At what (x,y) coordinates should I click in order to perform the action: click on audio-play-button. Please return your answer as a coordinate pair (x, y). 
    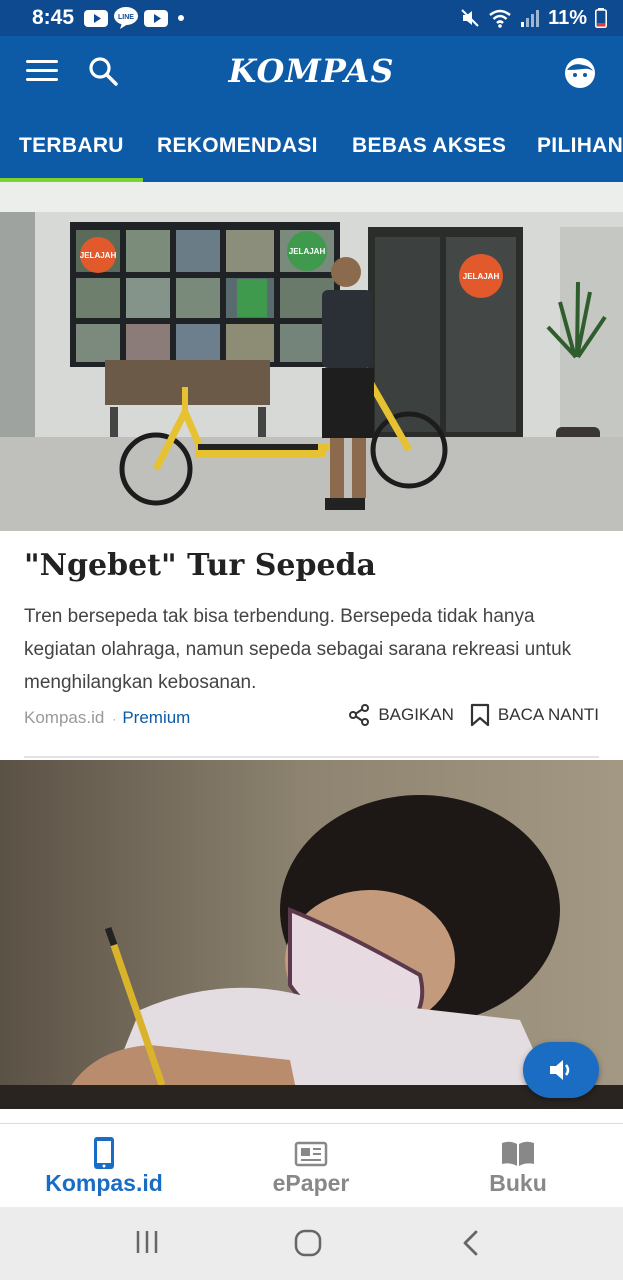
    Looking at the image, I should click on (561, 1070).